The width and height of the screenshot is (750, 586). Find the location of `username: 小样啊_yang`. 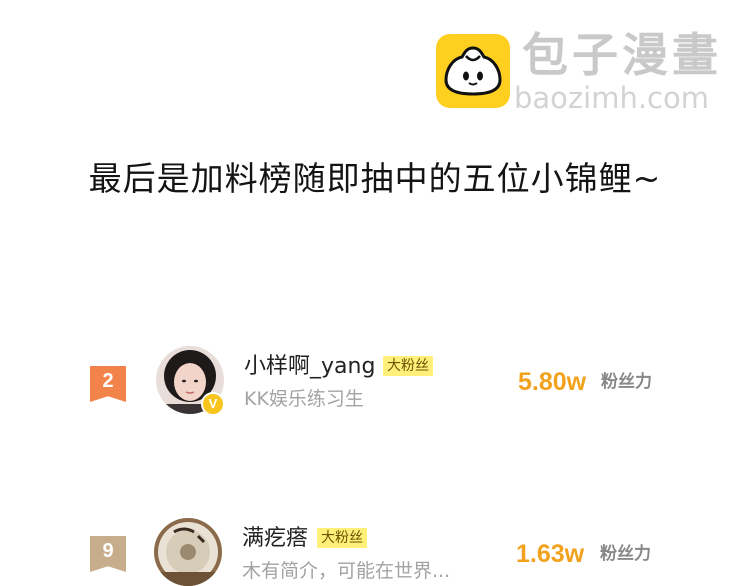

username: 小样啊_yang is located at coordinates (309, 367).